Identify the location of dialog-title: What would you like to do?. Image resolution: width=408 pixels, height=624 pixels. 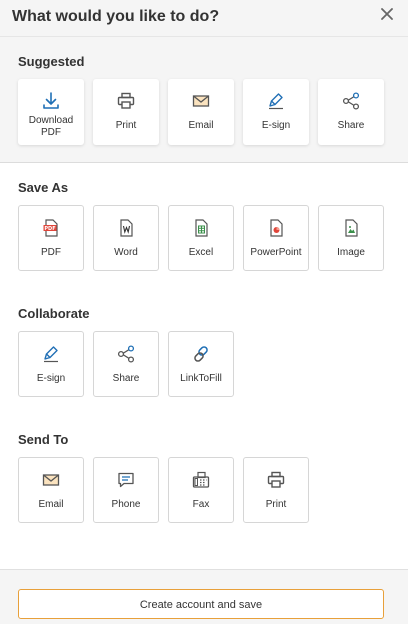
(116, 16).